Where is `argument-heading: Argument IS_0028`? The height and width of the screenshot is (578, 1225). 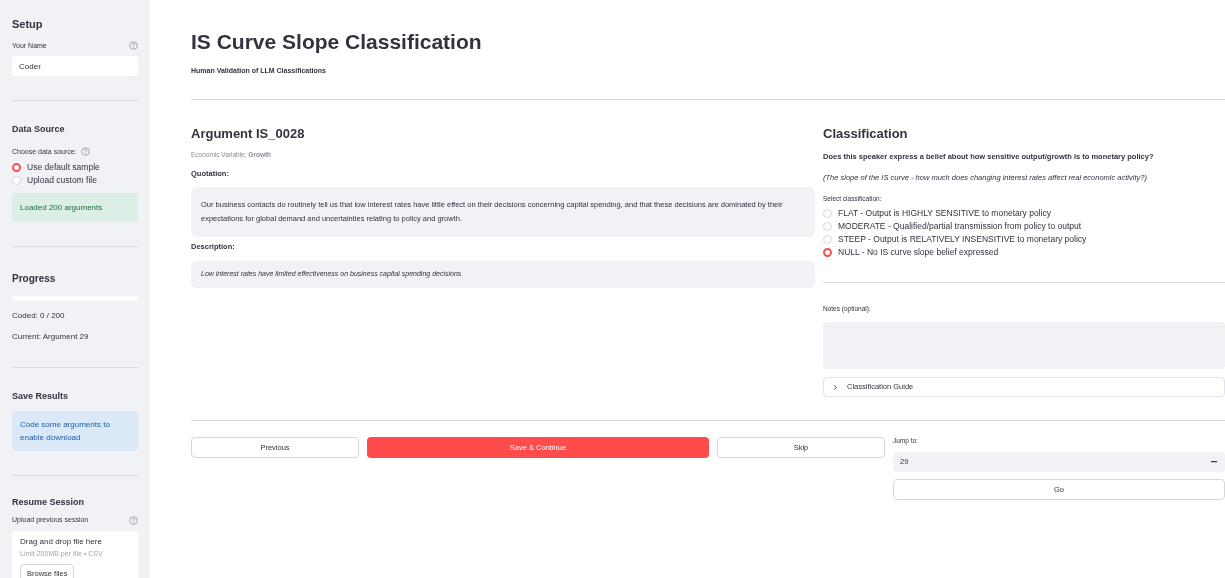 argument-heading: Argument IS_0028 is located at coordinates (248, 133).